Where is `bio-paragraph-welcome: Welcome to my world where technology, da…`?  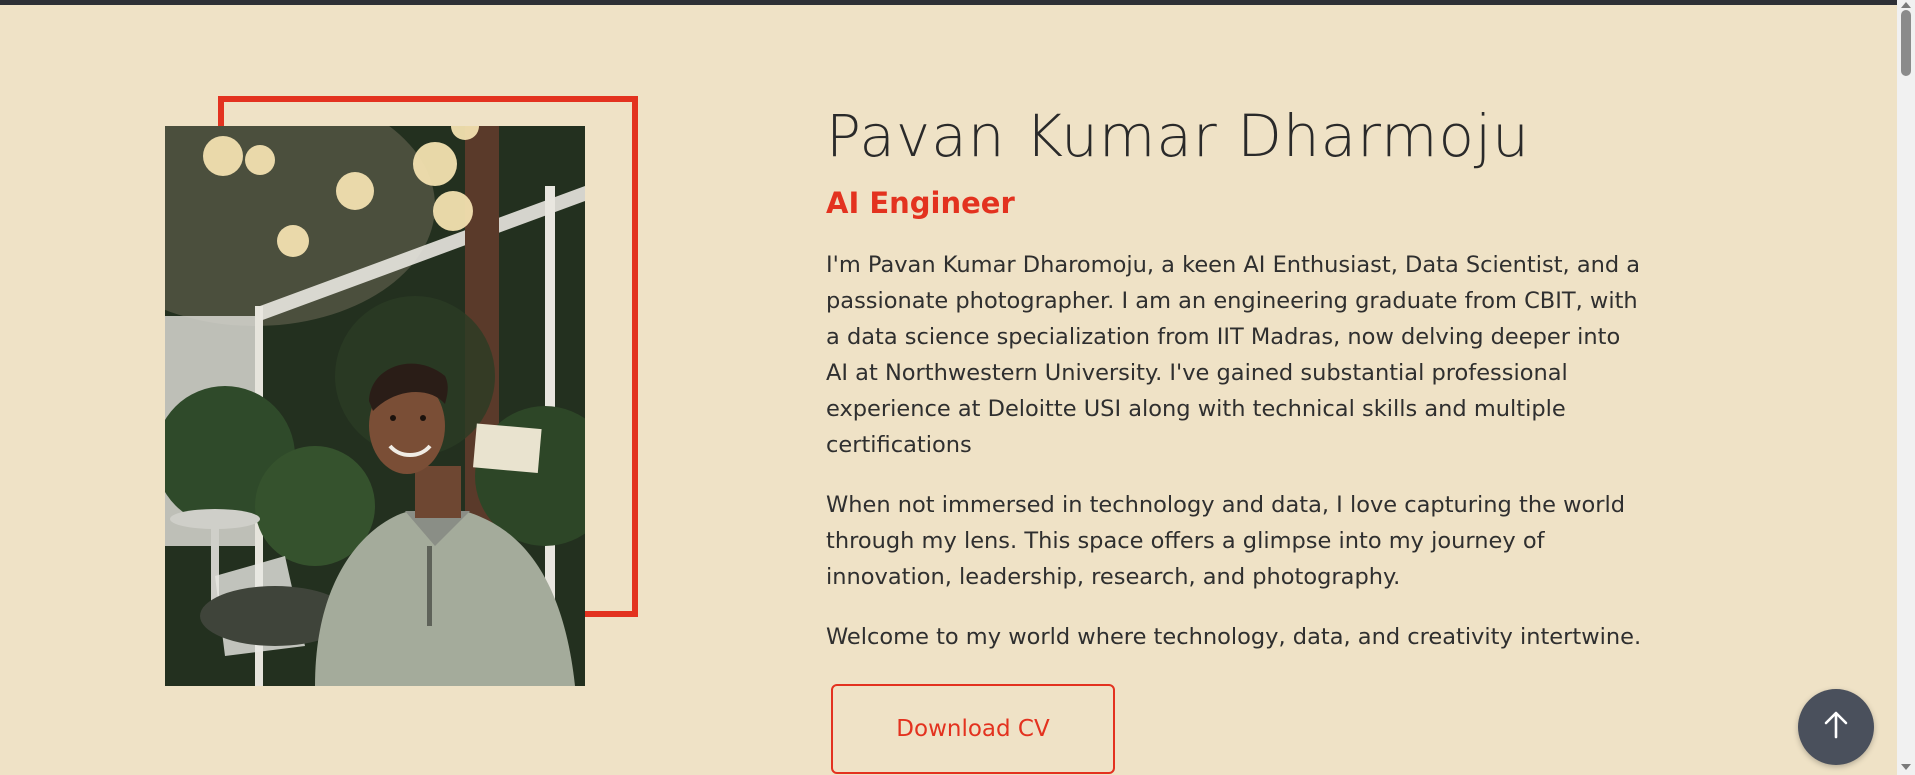 bio-paragraph-welcome: Welcome to my world where technology, da… is located at coordinates (1234, 637).